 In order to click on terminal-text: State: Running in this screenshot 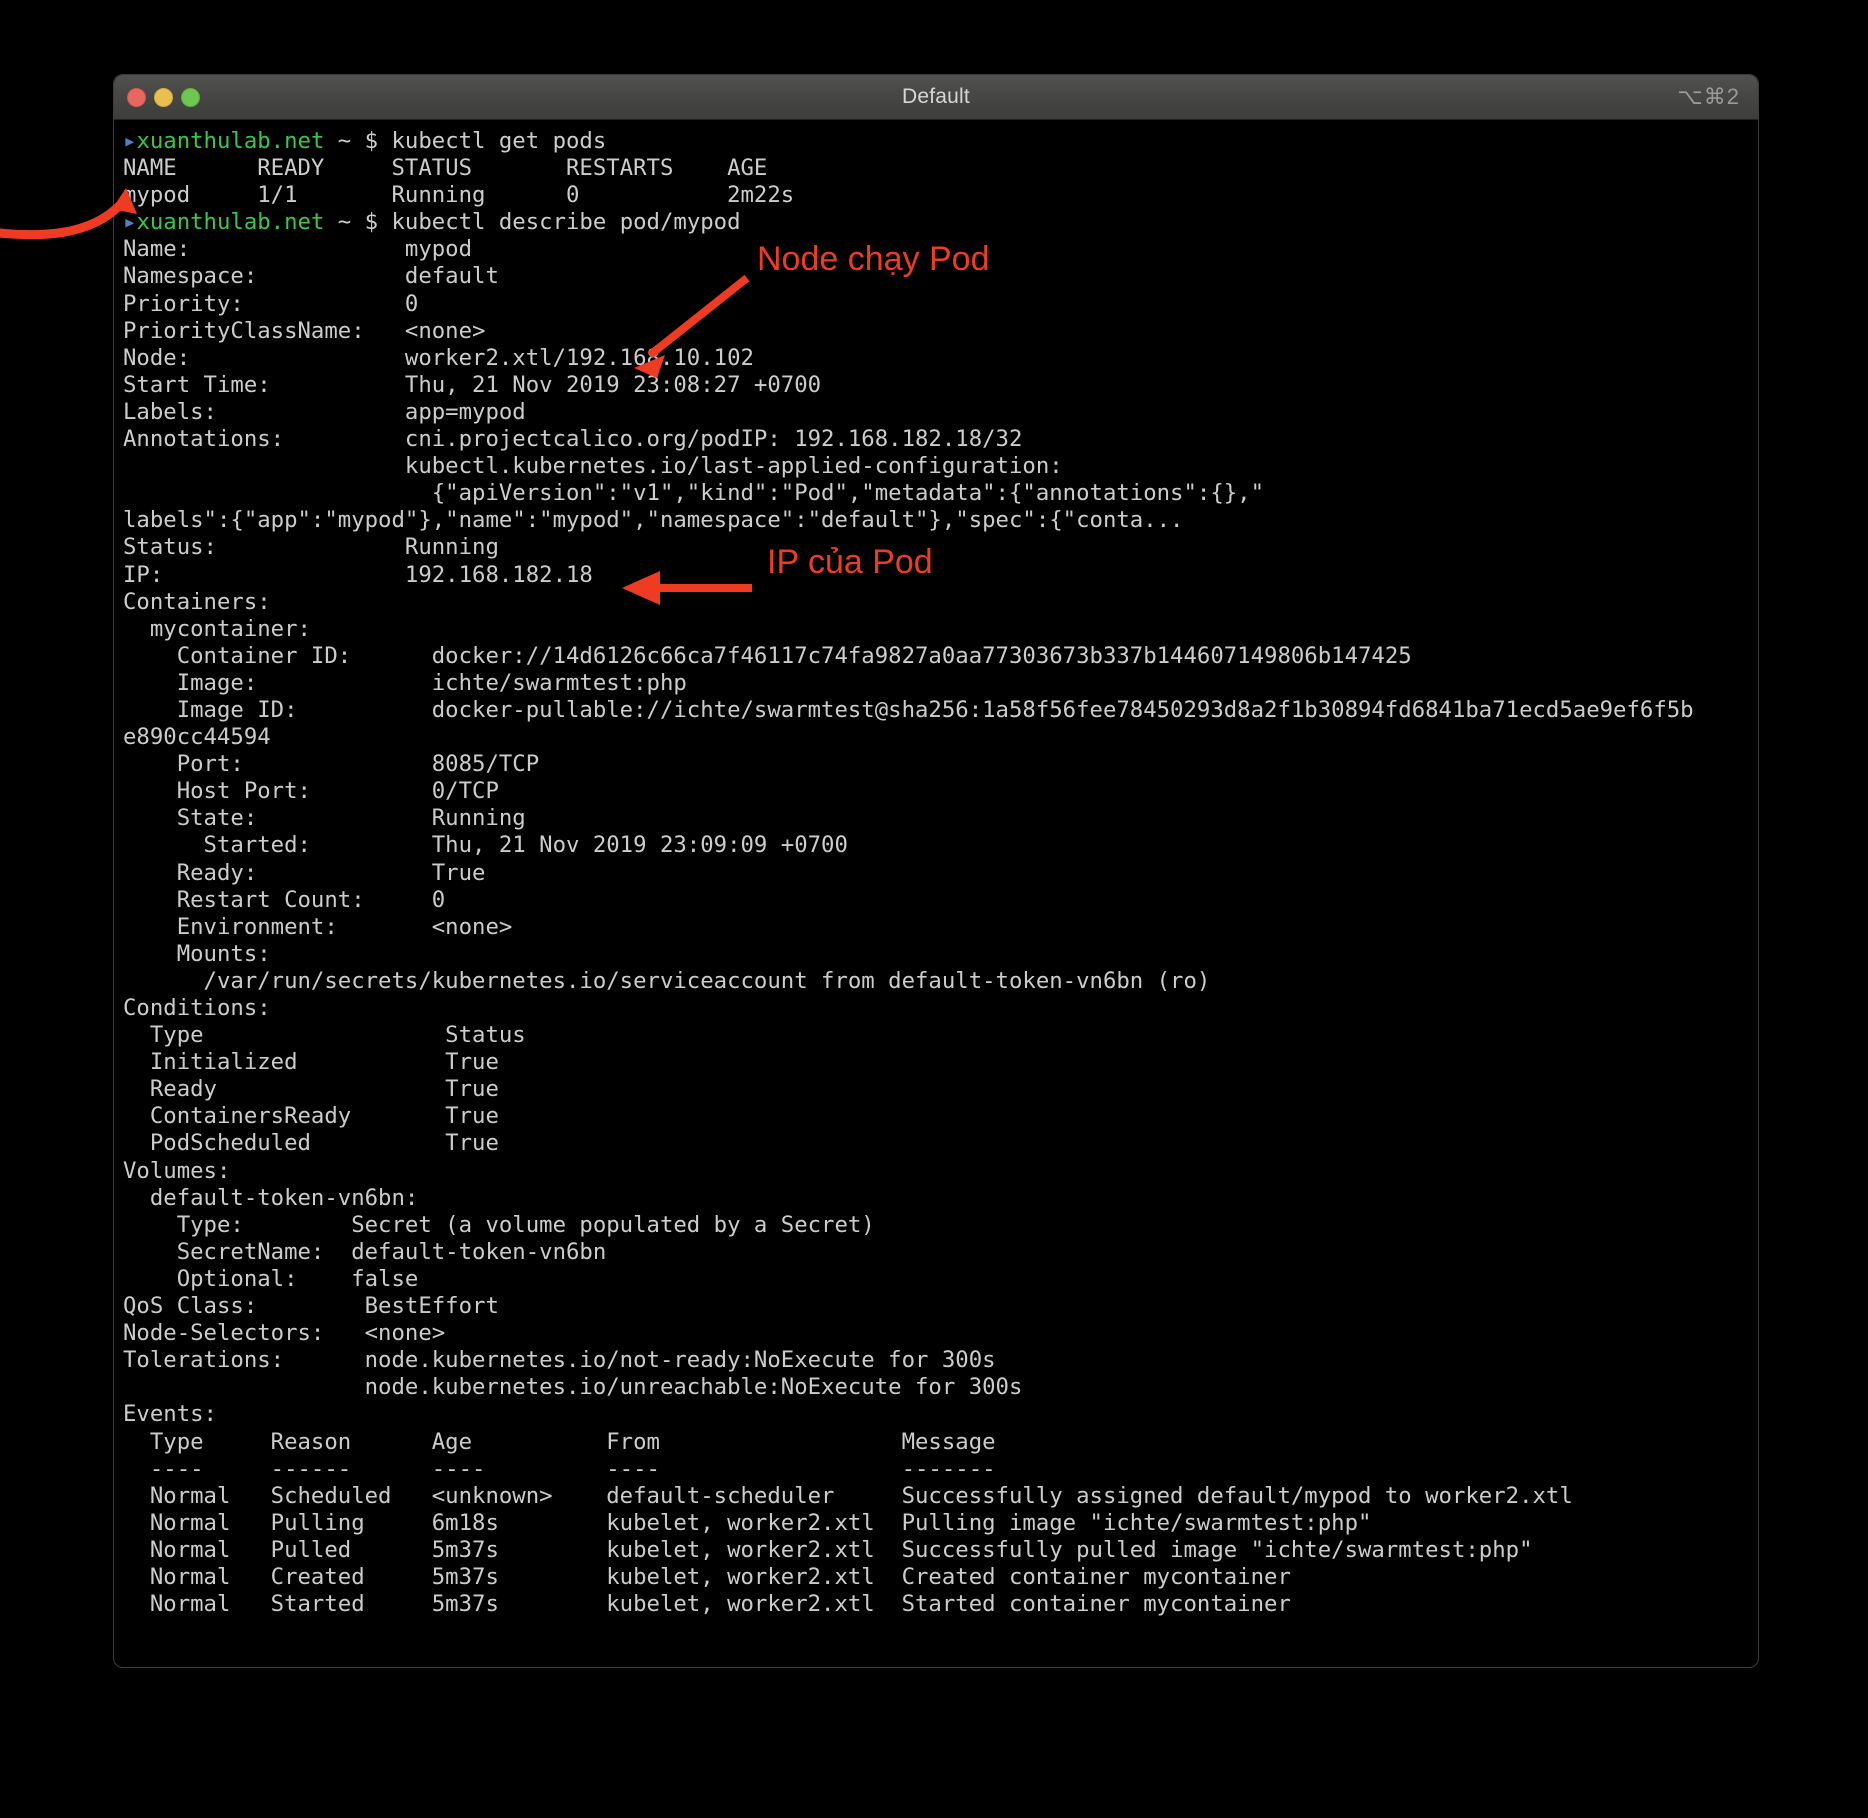, I will do `click(324, 818)`.